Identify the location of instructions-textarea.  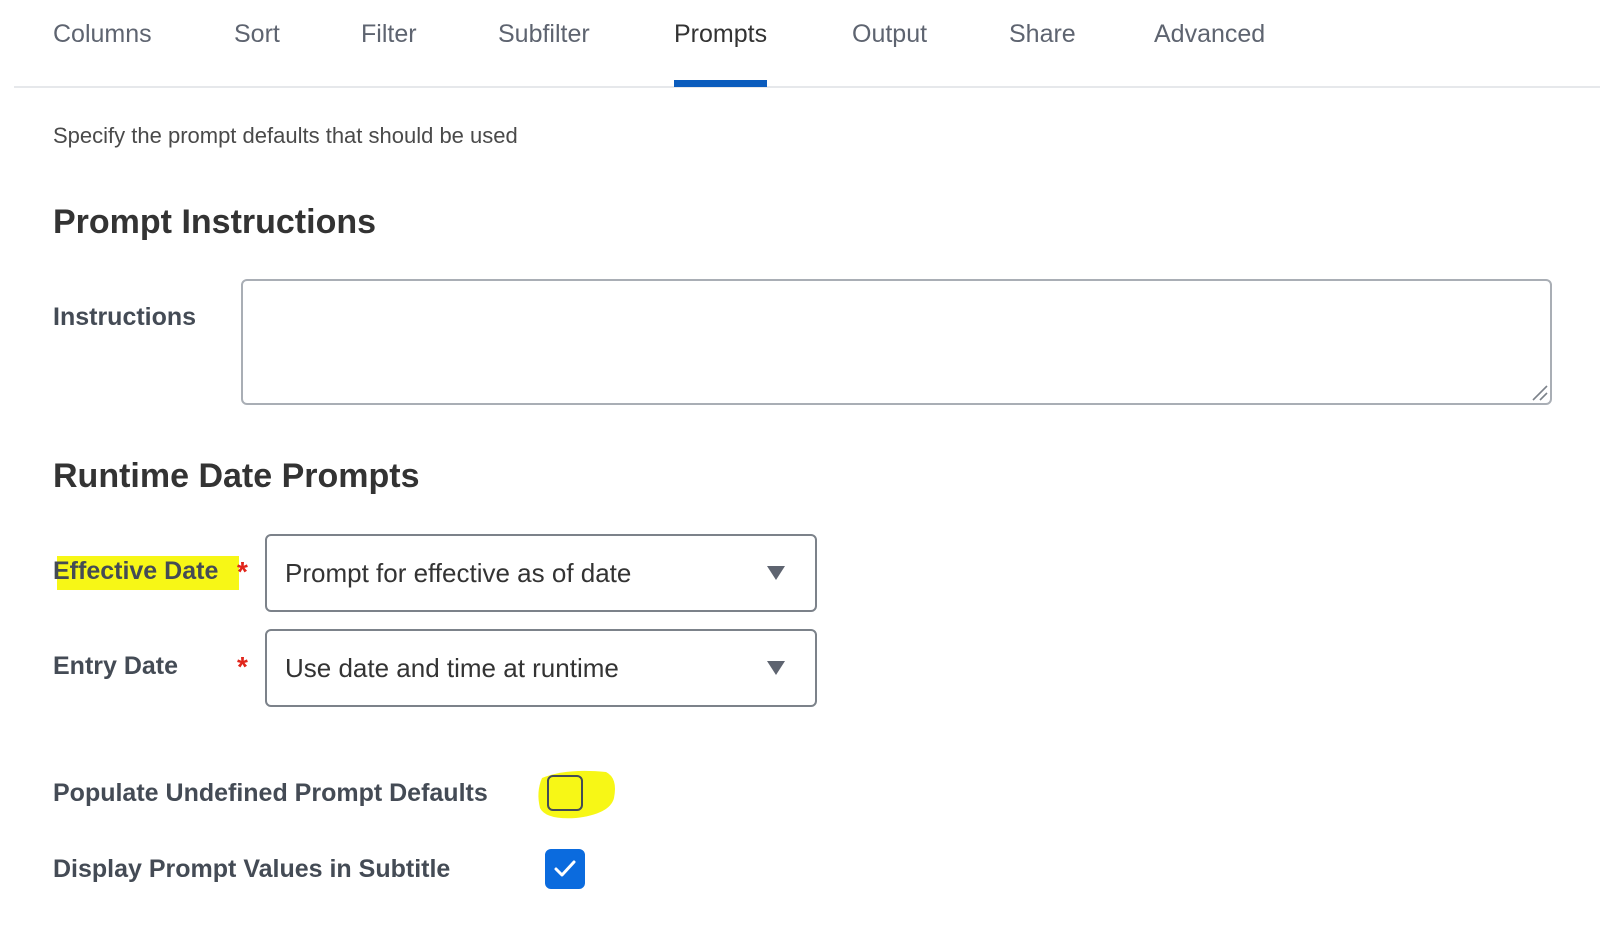
(896, 342).